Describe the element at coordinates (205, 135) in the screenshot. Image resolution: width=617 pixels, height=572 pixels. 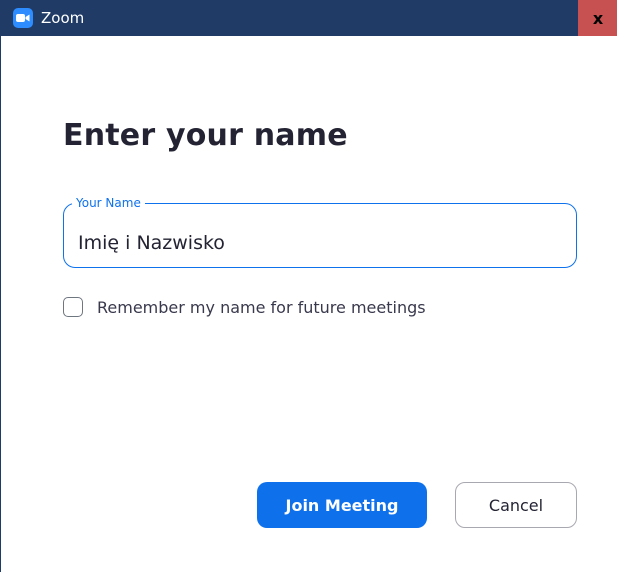
I see `dialog-heading: Enter your name` at that location.